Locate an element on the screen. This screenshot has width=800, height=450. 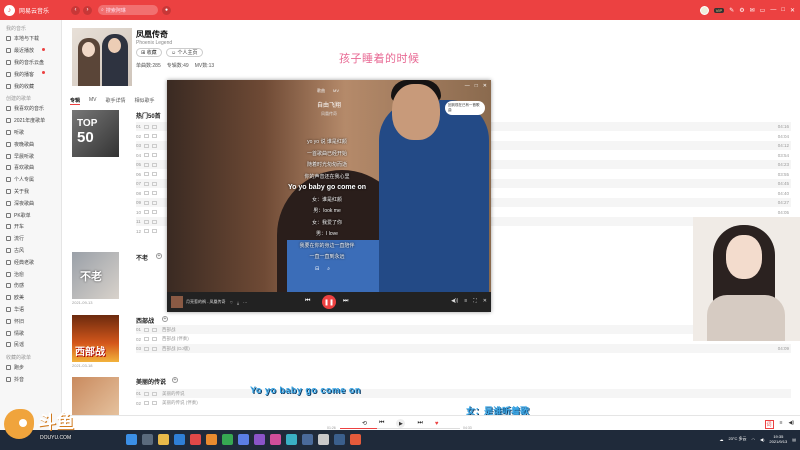
sidebar-item: 伤感 is located at coordinates (30, 286).